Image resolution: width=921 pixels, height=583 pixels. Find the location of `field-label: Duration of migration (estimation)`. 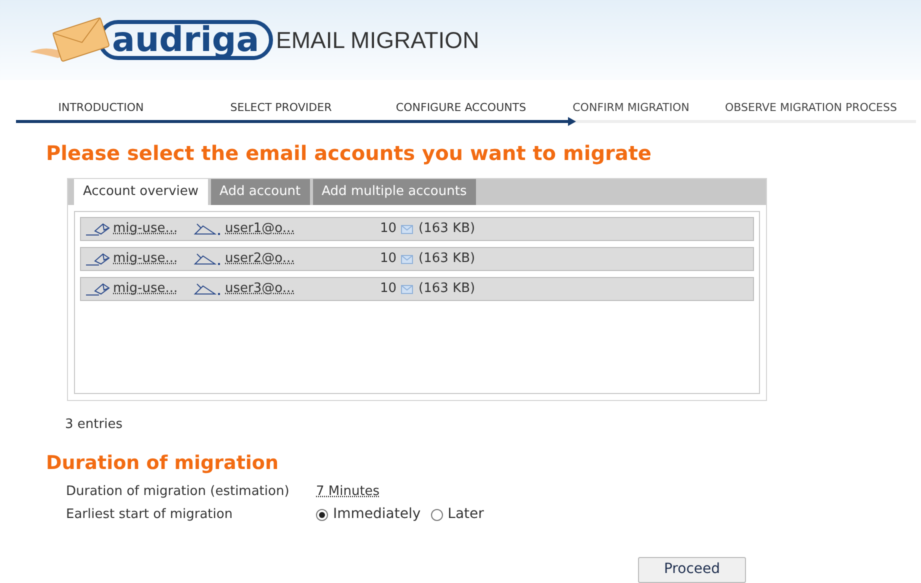

field-label: Duration of migration (estimation) is located at coordinates (178, 491).